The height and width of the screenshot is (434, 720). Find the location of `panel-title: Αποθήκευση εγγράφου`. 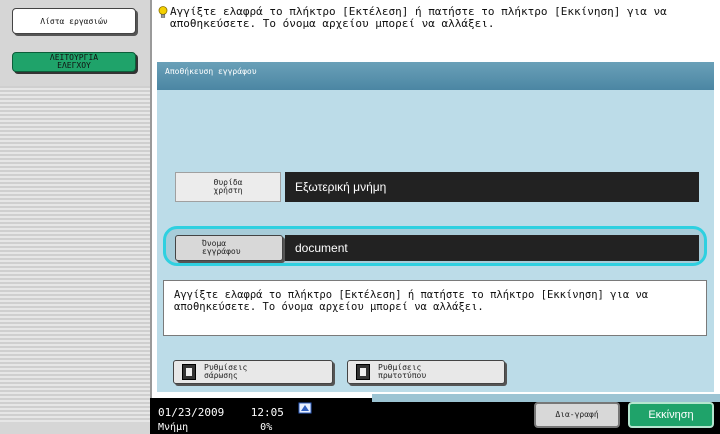

panel-title: Αποθήκευση εγγράφου is located at coordinates (211, 71).